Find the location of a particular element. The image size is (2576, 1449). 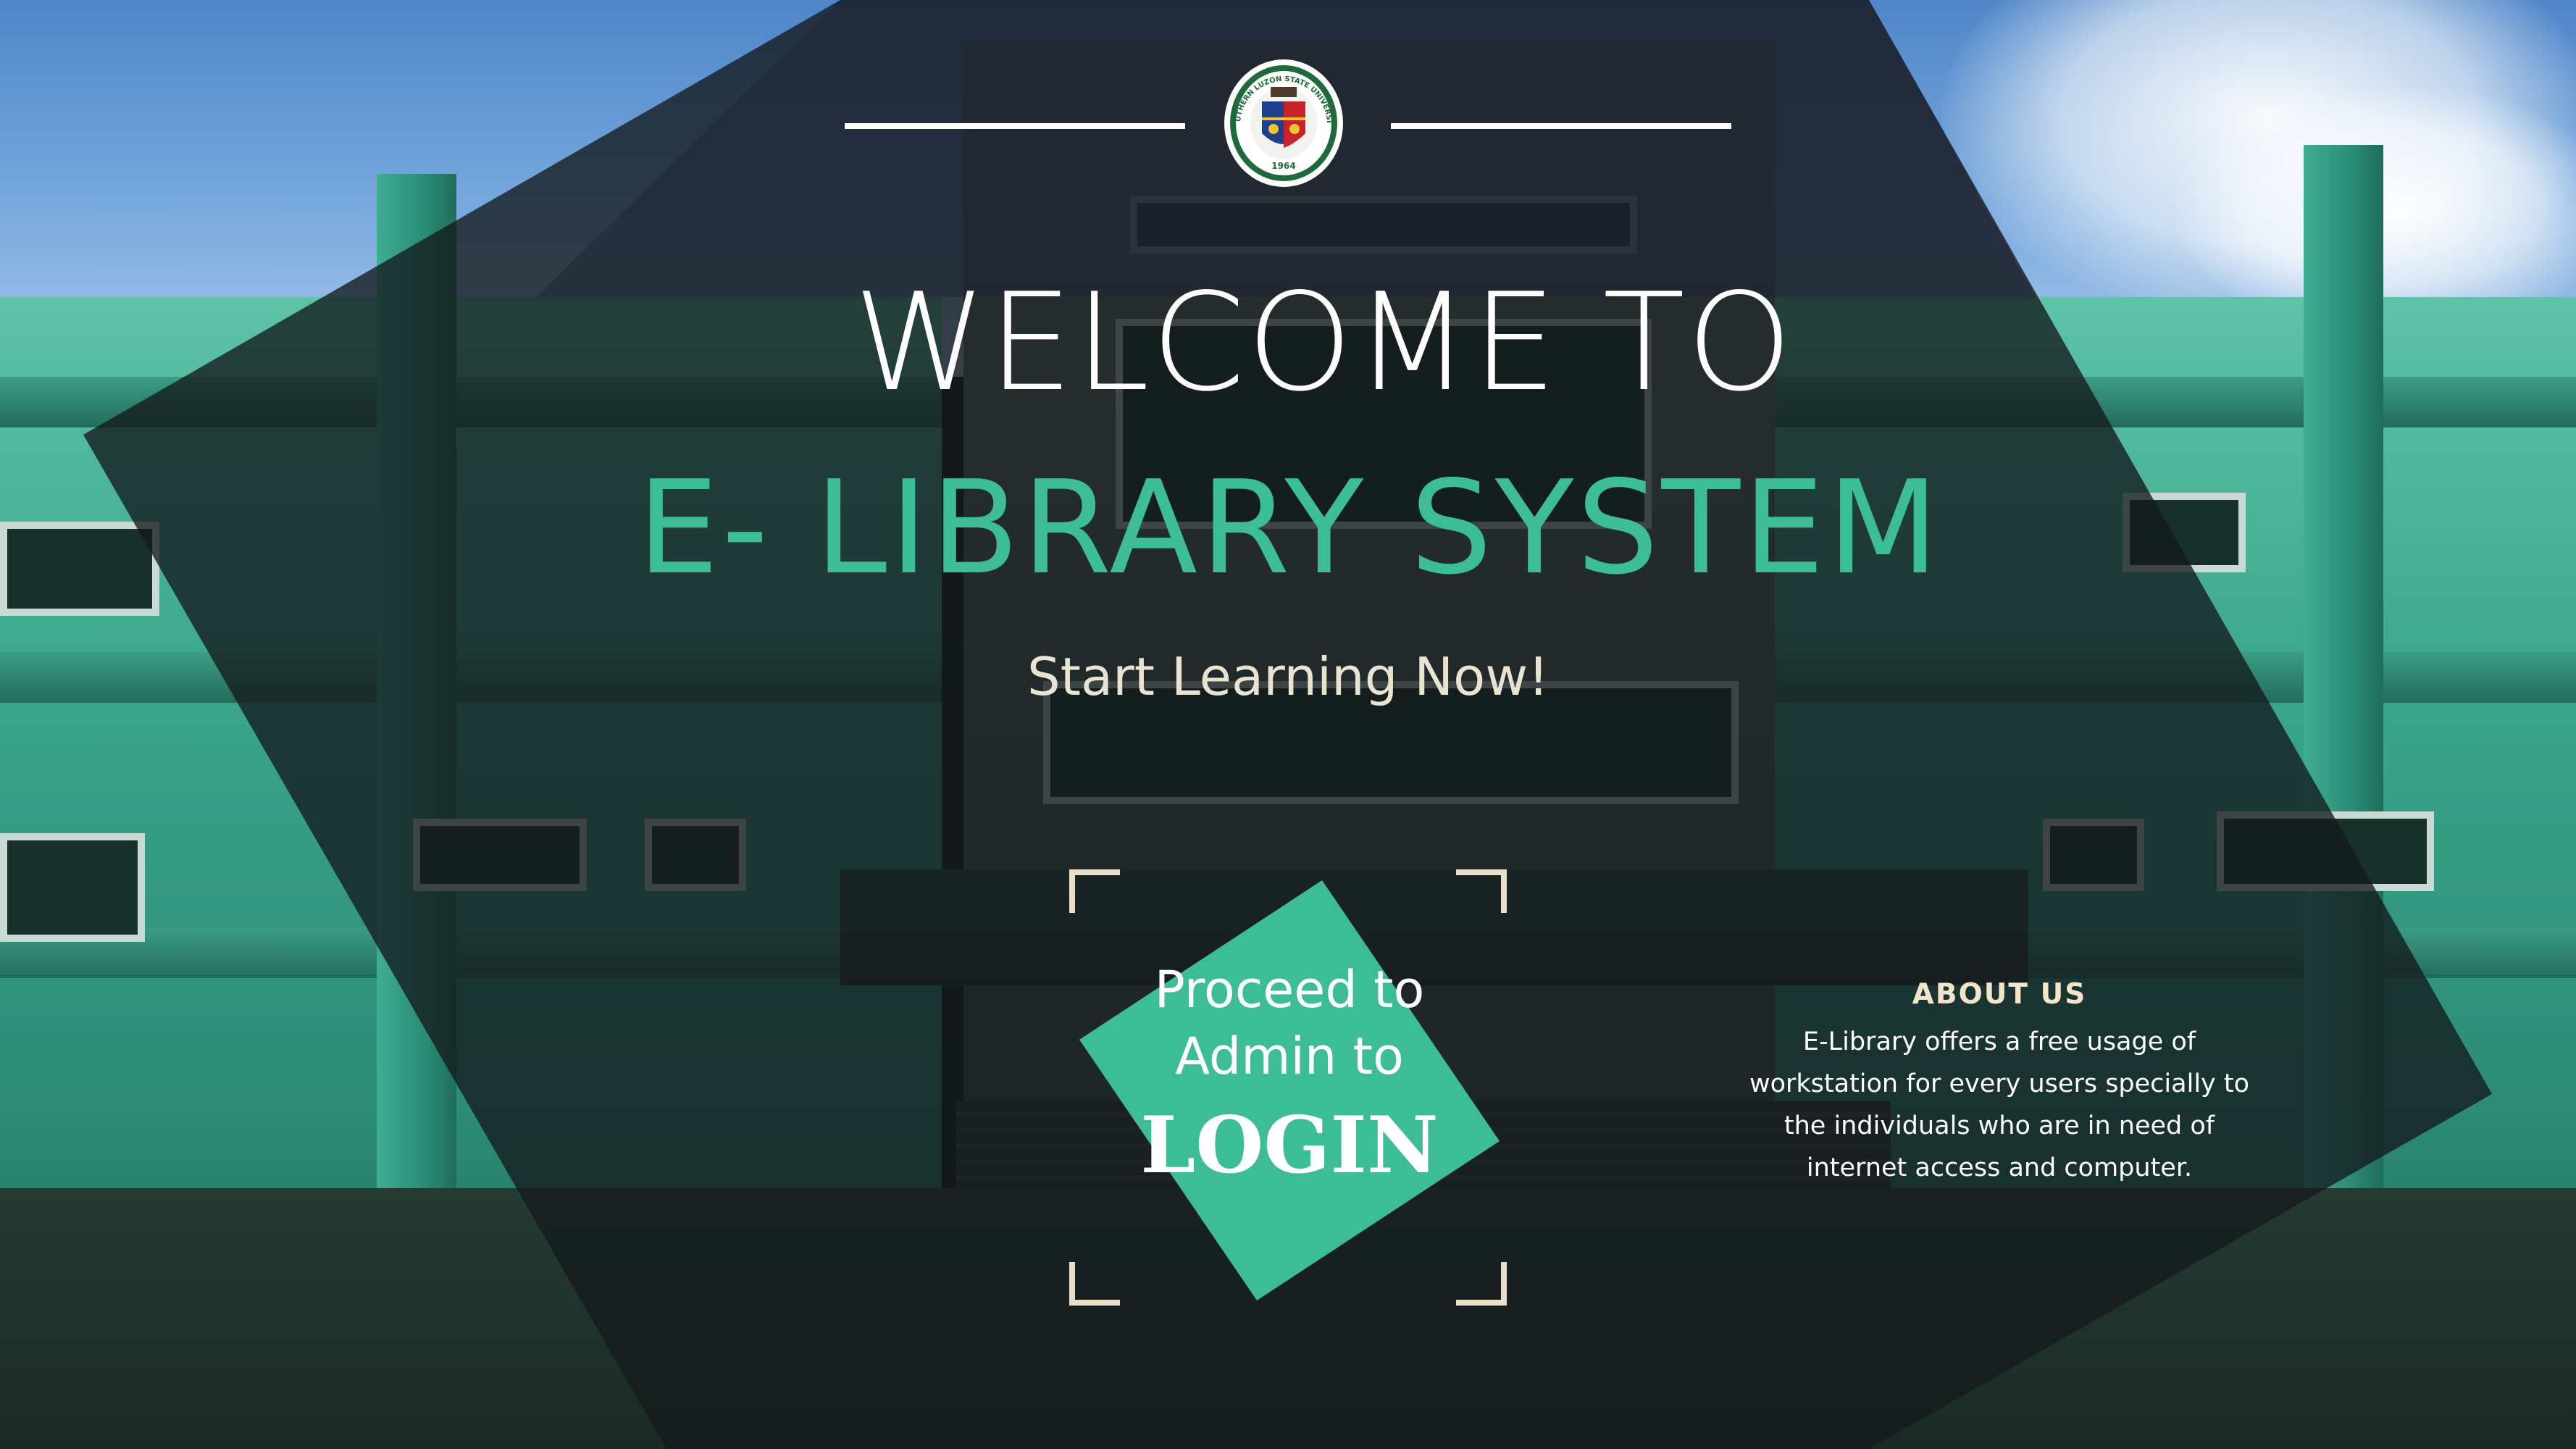

header-rule-left is located at coordinates (1015, 126).